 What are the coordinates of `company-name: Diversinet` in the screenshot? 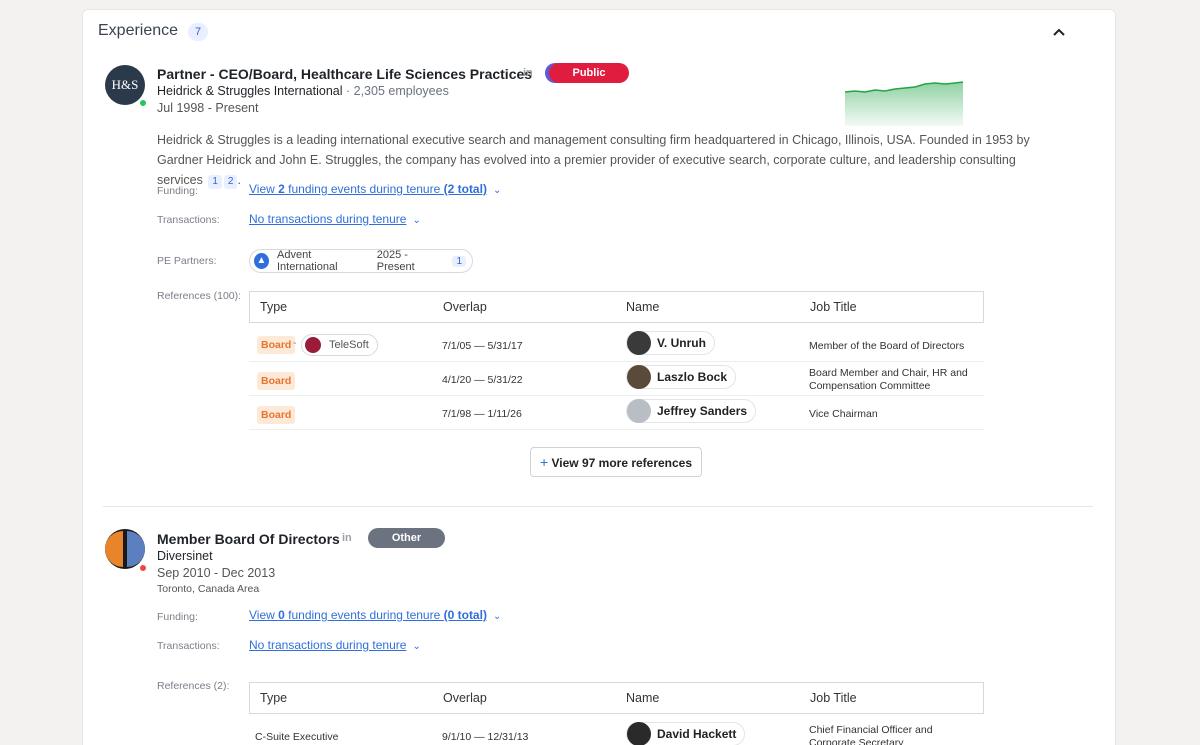 It's located at (185, 556).